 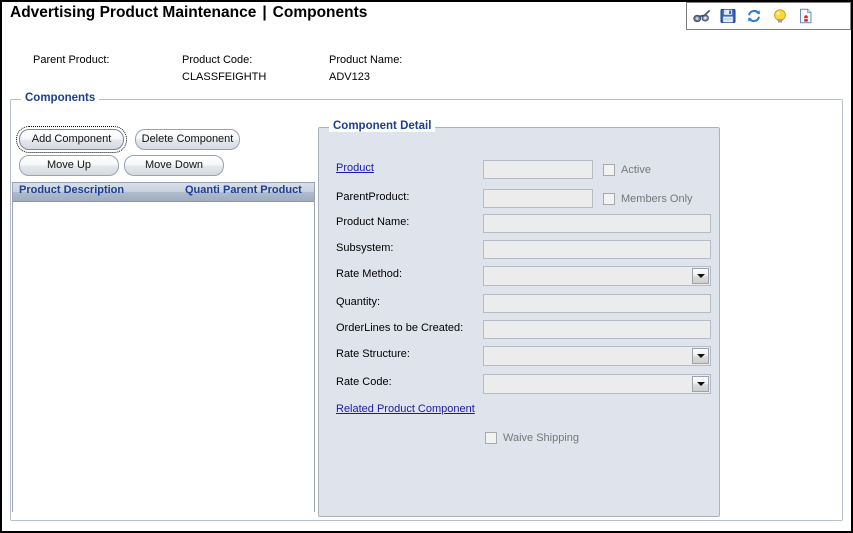 What do you see at coordinates (133, 12) in the screenshot?
I see `page-title-main: Advertising Product Maintenance` at bounding box center [133, 12].